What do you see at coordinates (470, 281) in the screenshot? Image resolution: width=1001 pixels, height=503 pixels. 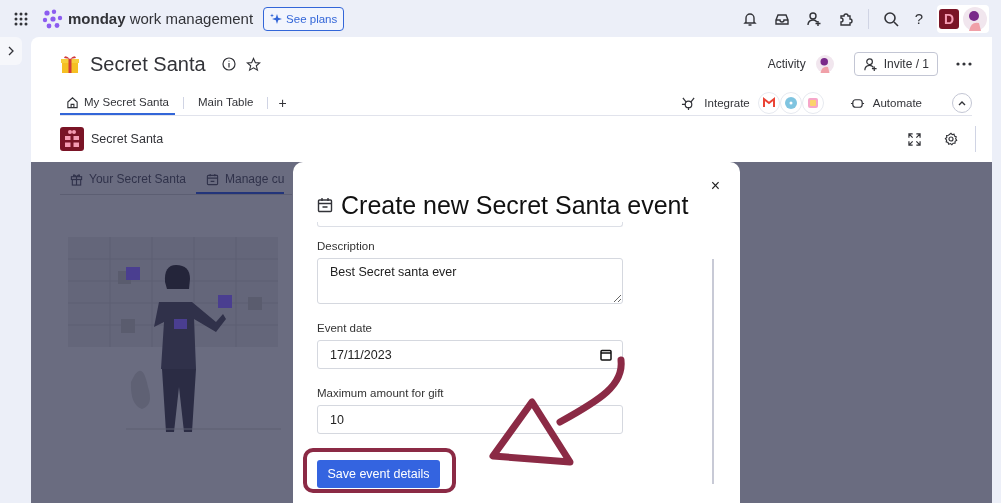 I see `description-field: Best Secret santa ever` at bounding box center [470, 281].